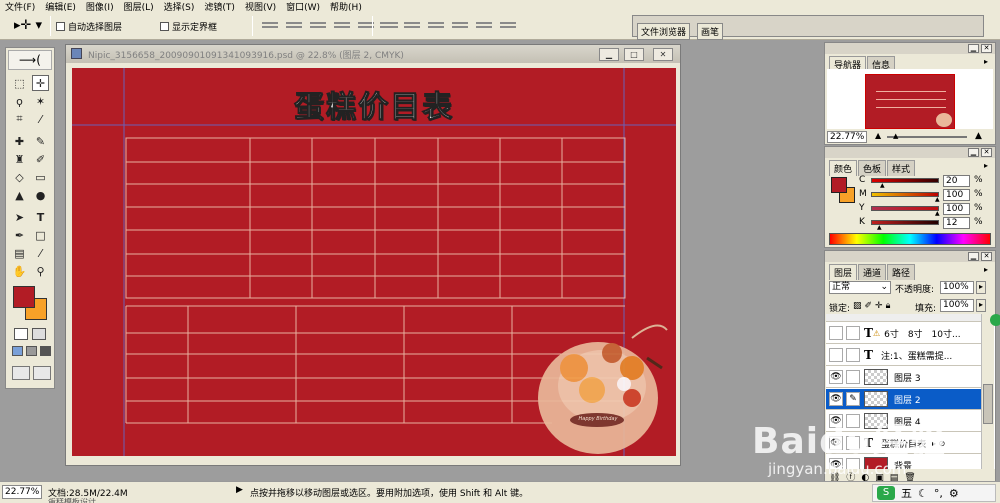  What do you see at coordinates (986, 61) in the screenshot?
I see `navigator-menu-arrow-icon: ▸` at bounding box center [986, 61].